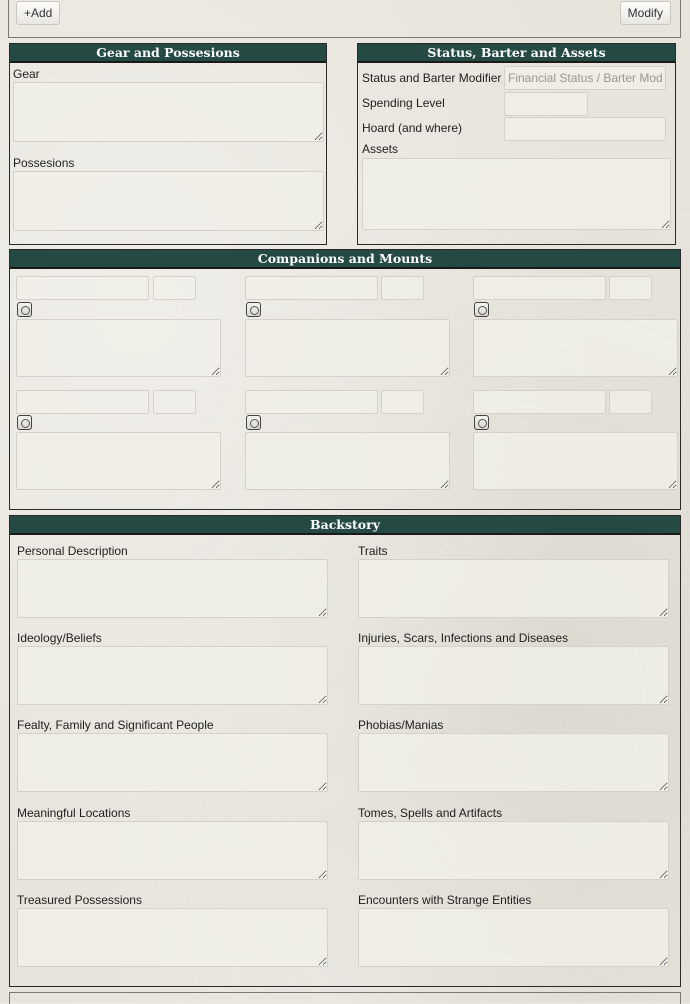 The width and height of the screenshot is (690, 1004). Describe the element at coordinates (516, 53) in the screenshot. I see `status-panel-title: Status, Barter and Assets` at that location.